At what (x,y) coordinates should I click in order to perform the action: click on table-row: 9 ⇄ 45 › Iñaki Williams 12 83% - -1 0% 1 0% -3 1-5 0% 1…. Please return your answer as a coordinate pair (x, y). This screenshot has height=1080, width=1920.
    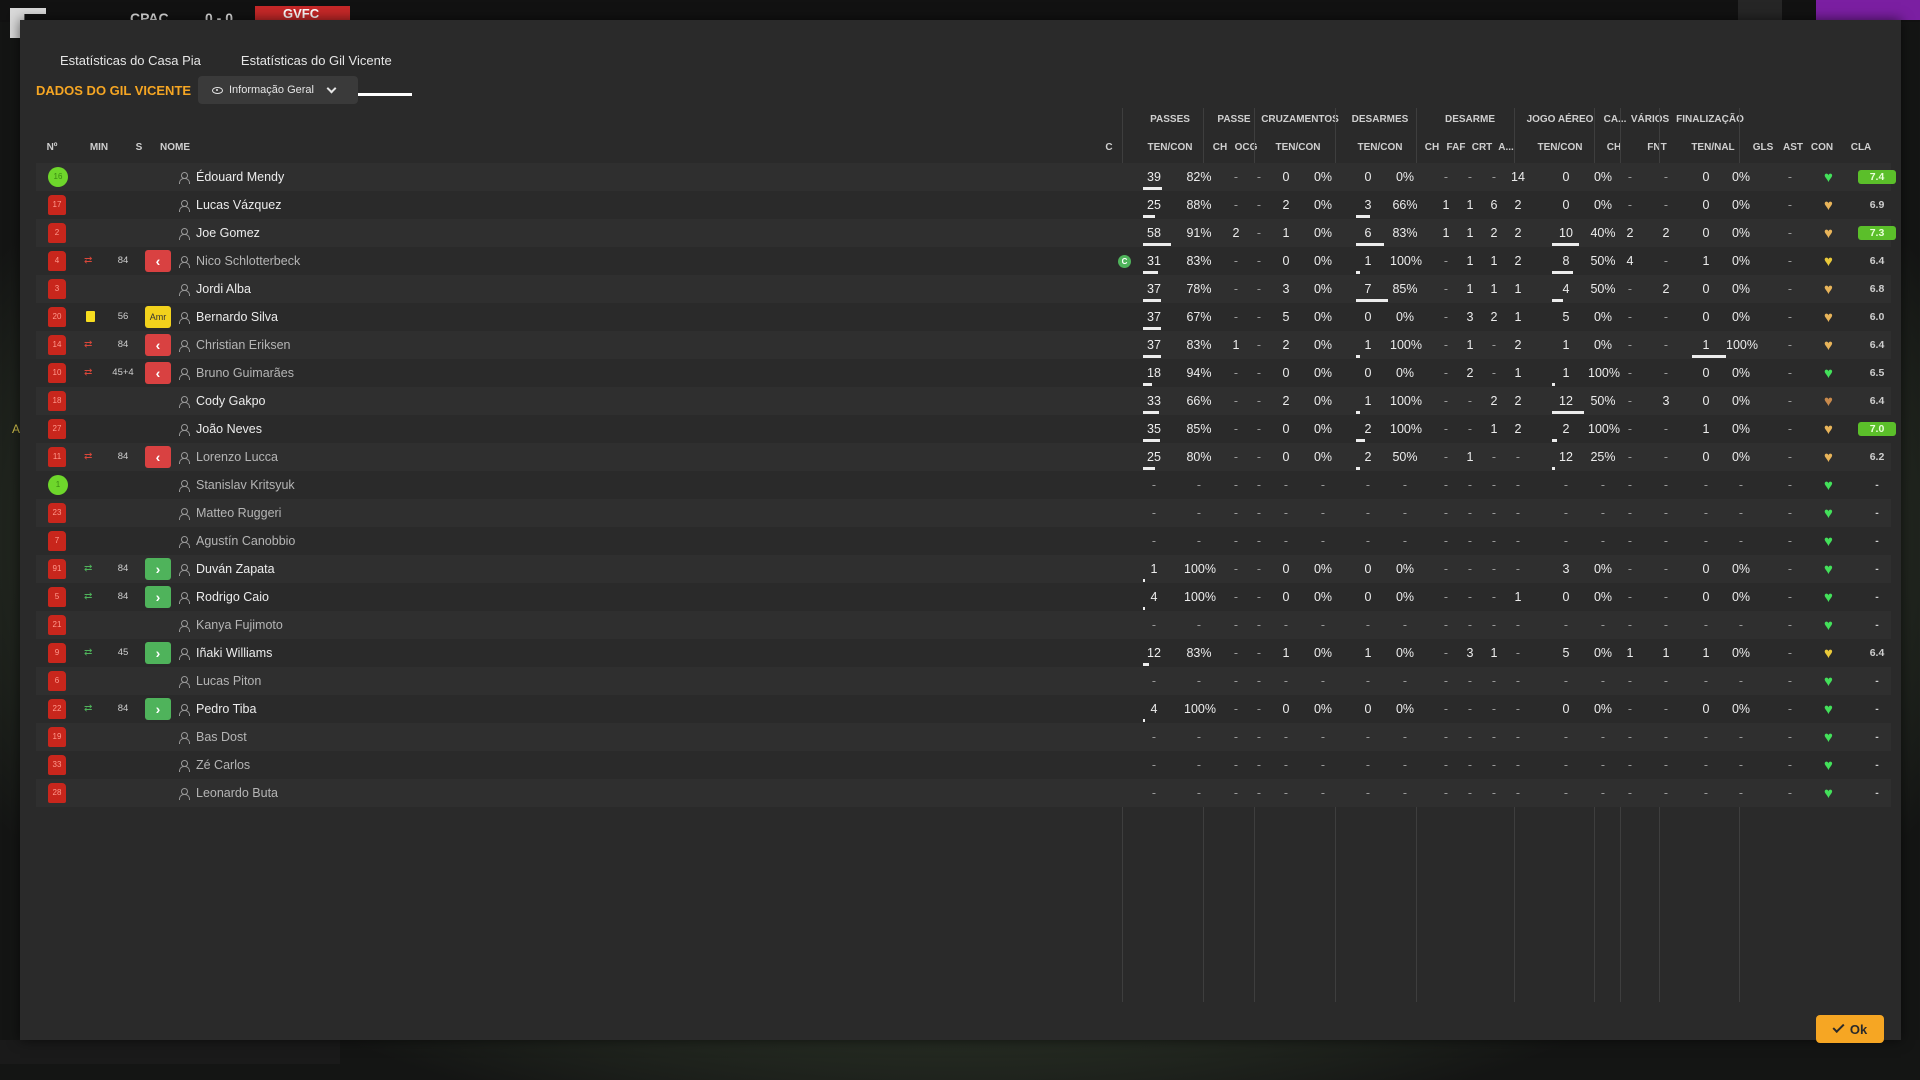
    Looking at the image, I should click on (963, 653).